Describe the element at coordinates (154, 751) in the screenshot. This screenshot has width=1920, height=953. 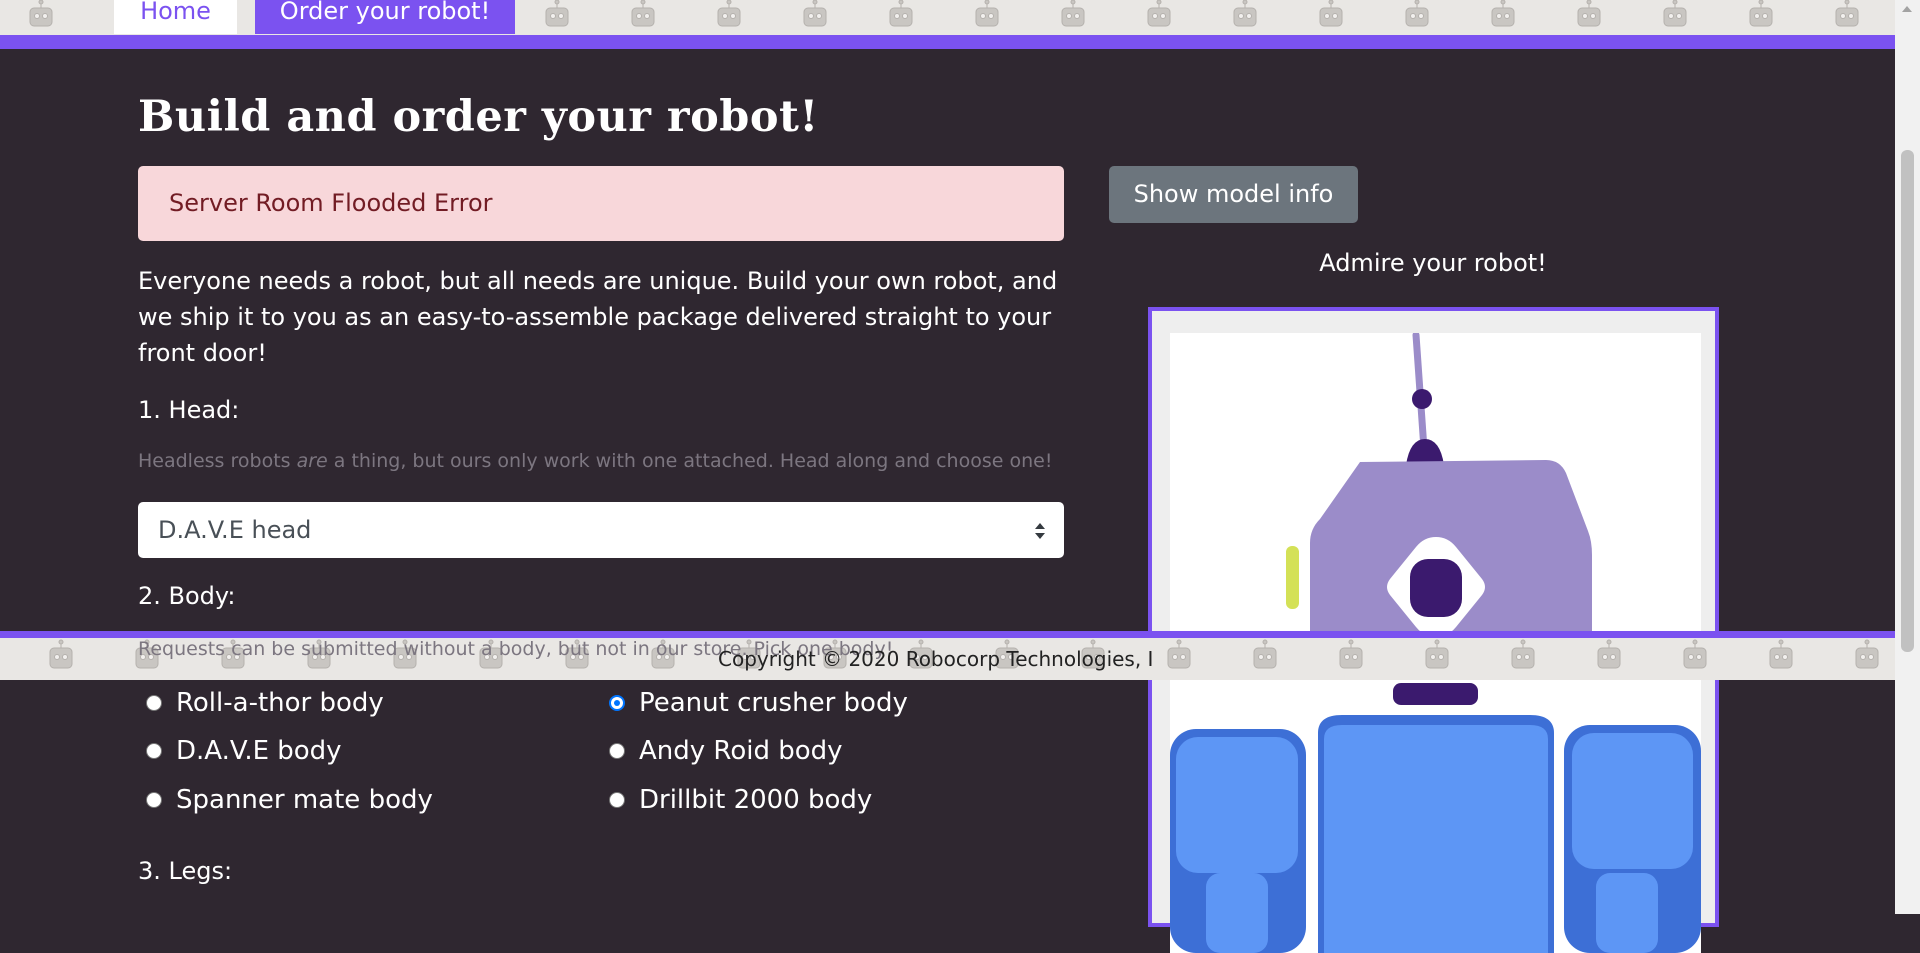
I see `radio-dave` at that location.